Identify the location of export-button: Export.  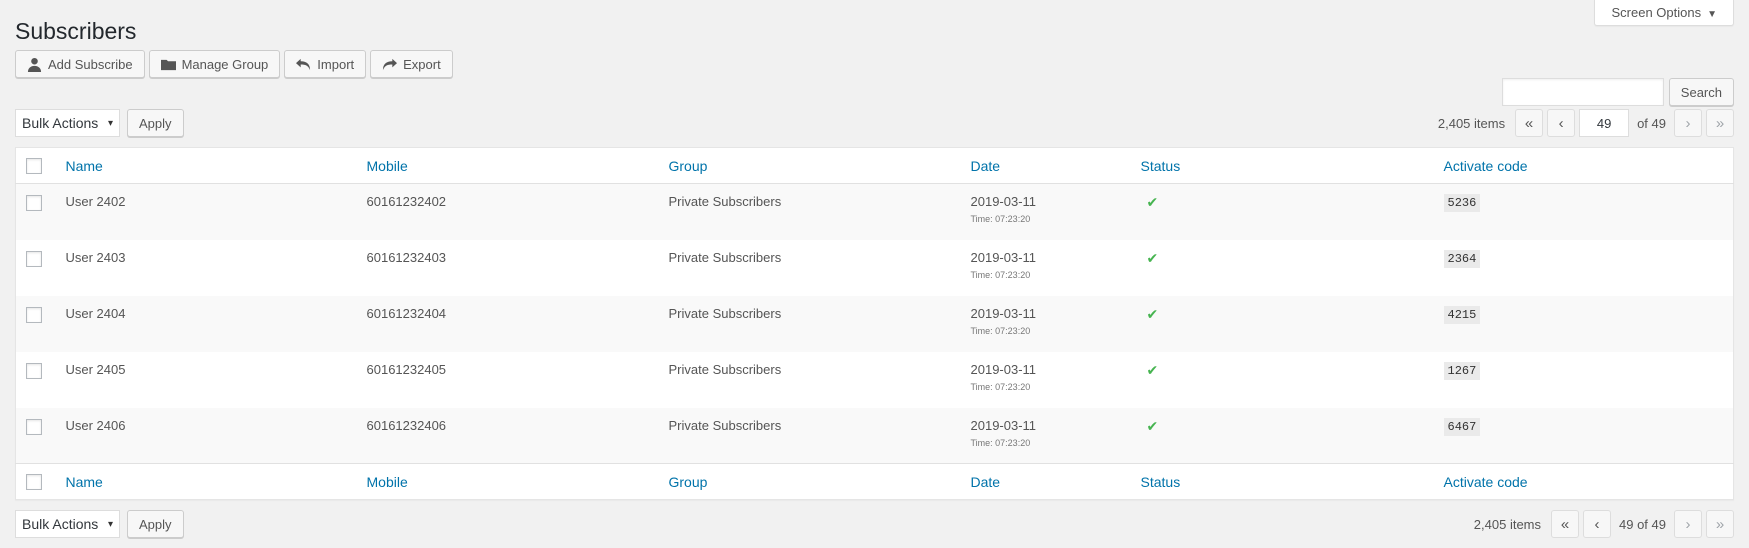
(411, 64).